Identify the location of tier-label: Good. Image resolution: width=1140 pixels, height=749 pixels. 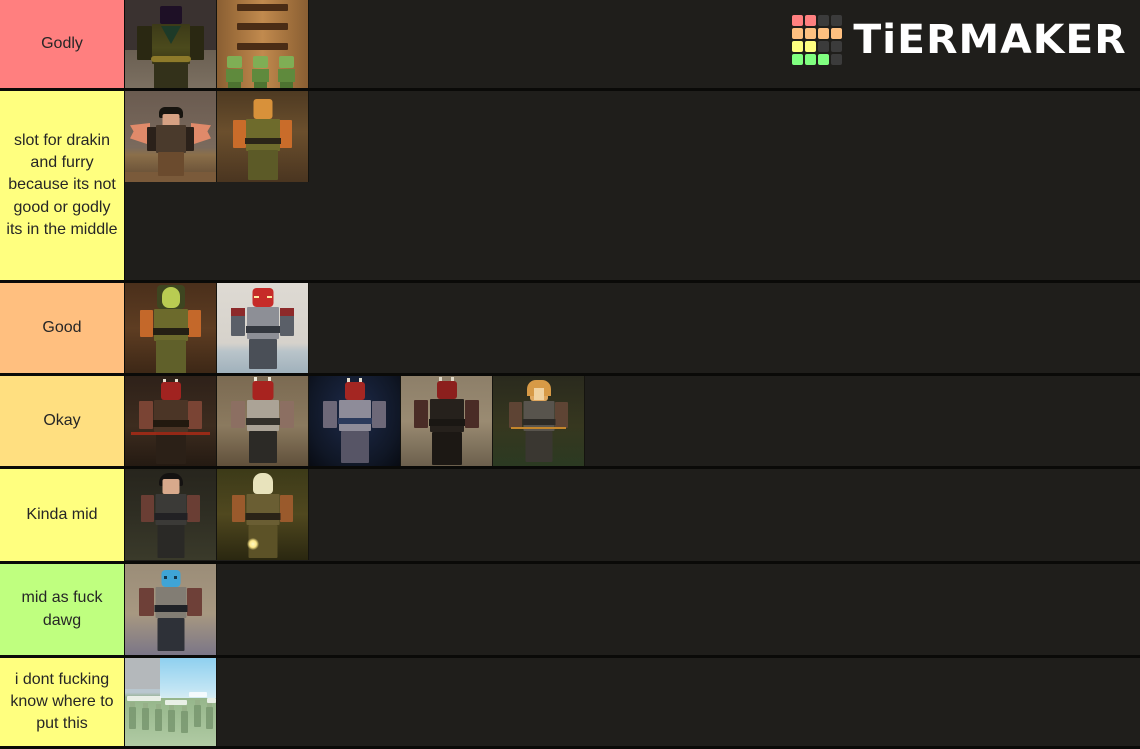
(62, 328).